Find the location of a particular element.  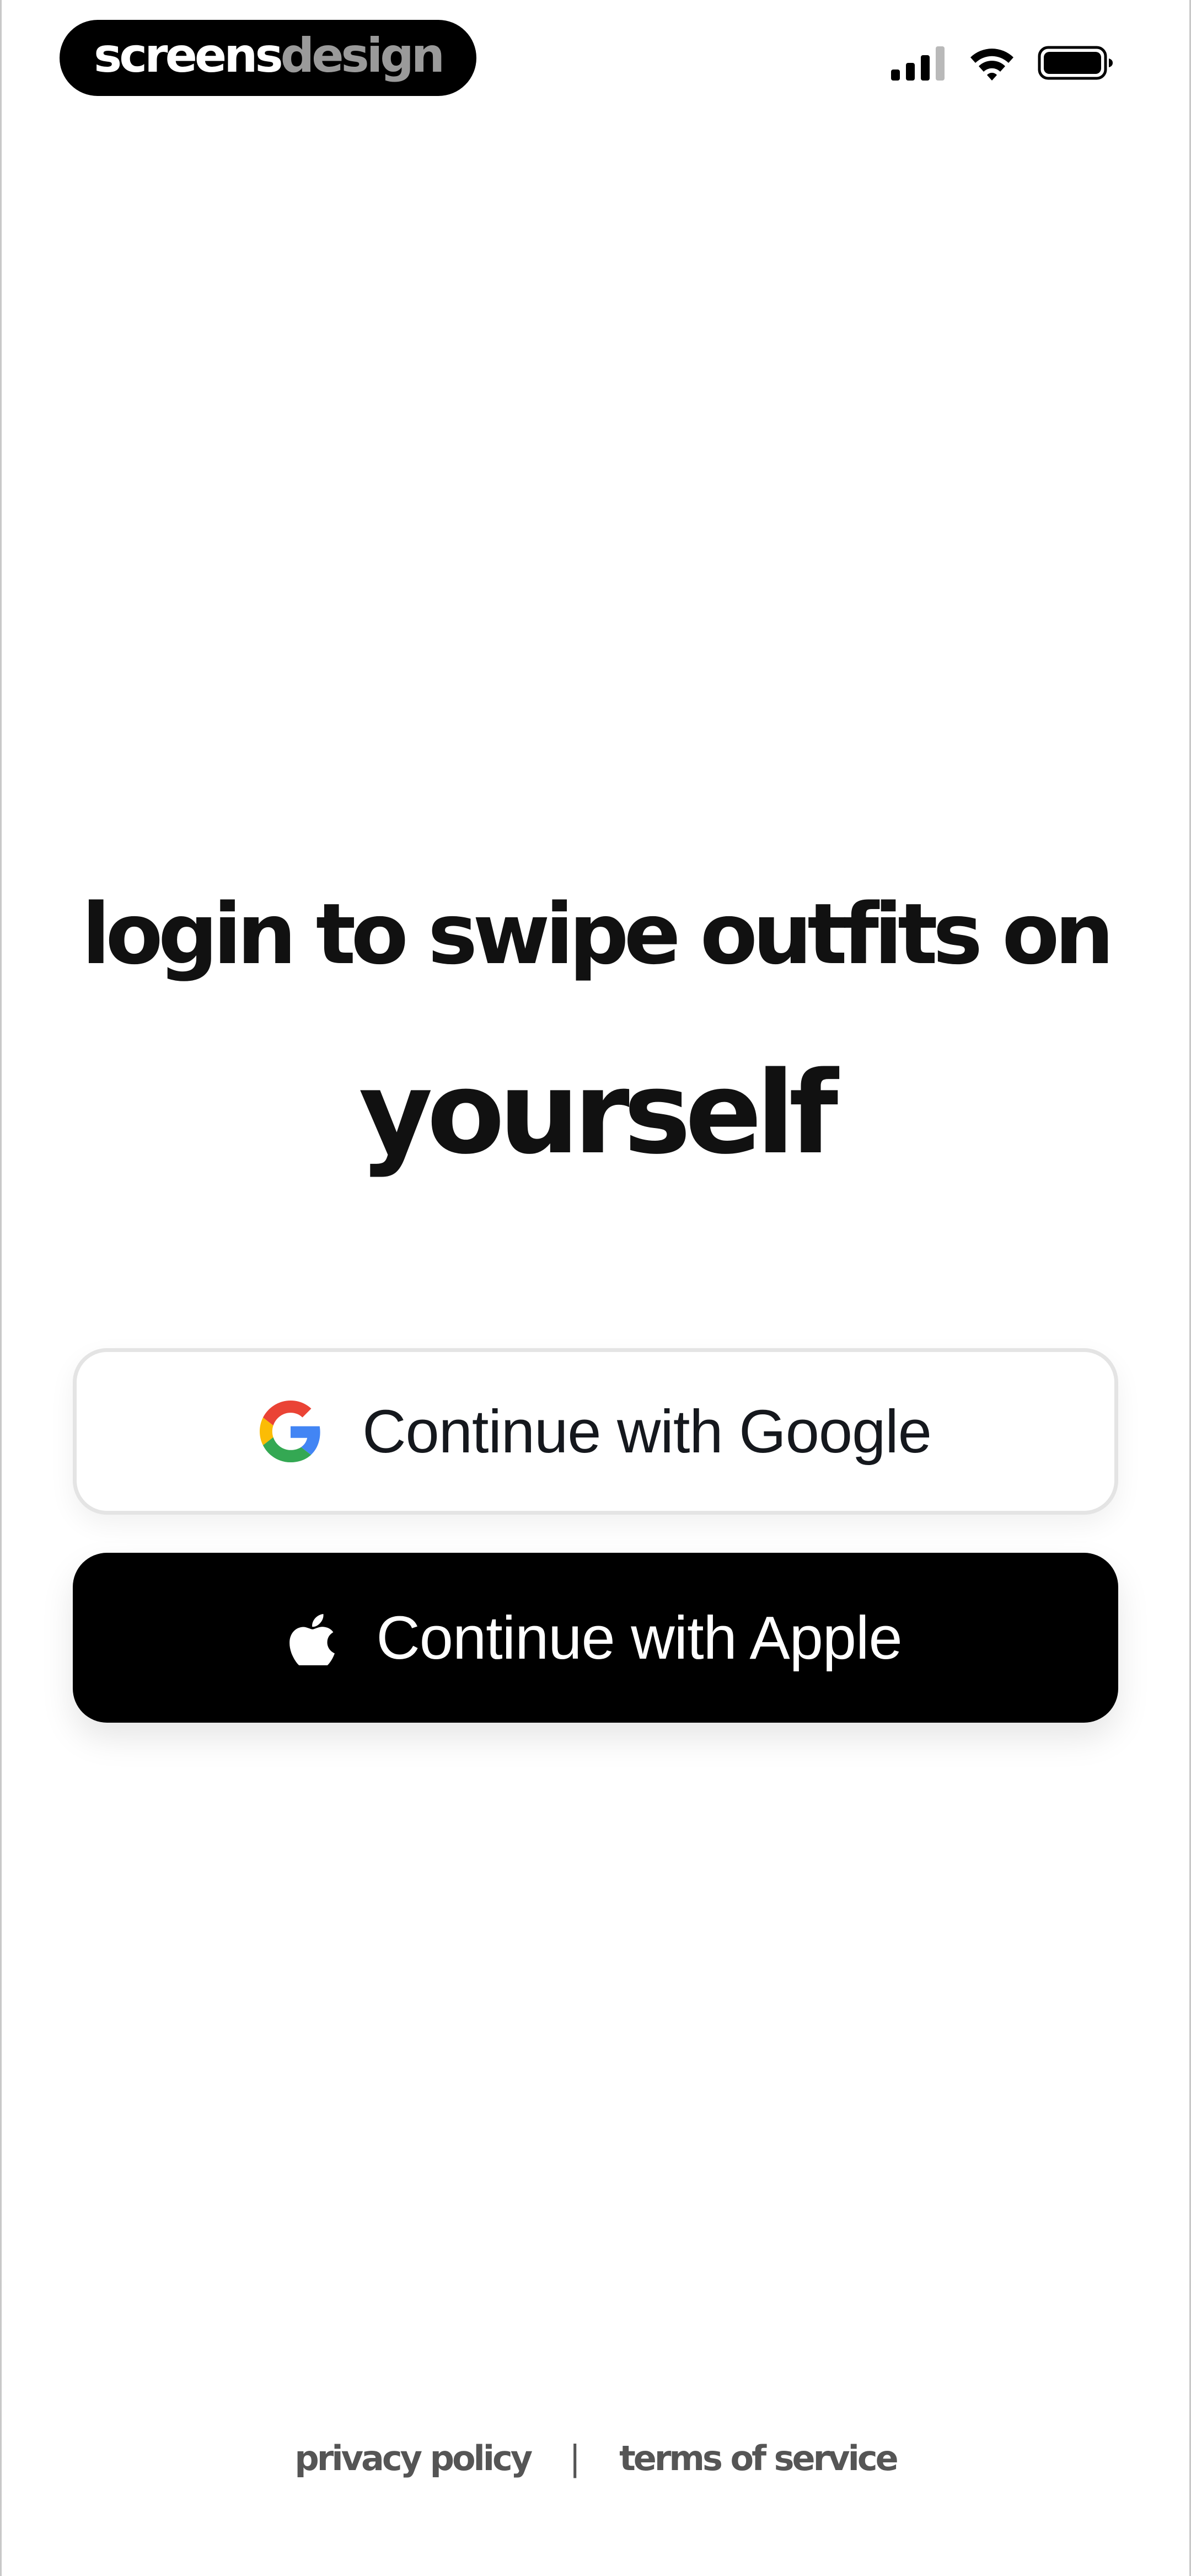

continue-with-google-label: Continue with Google is located at coordinates (647, 1431).